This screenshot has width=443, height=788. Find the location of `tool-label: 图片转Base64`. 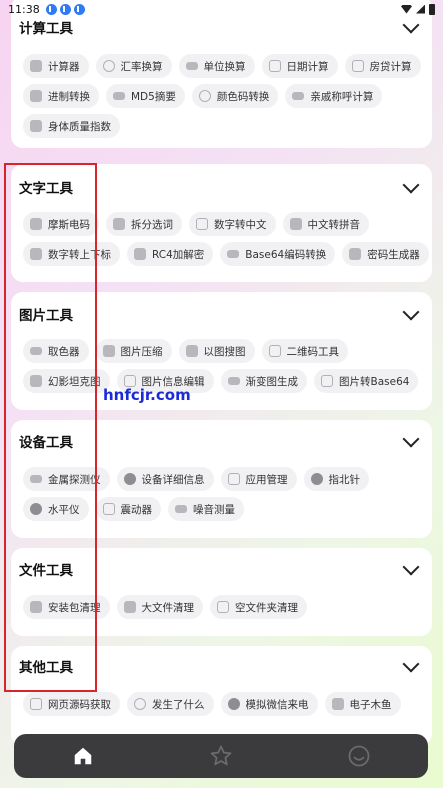

tool-label: 图片转Base64 is located at coordinates (374, 381).